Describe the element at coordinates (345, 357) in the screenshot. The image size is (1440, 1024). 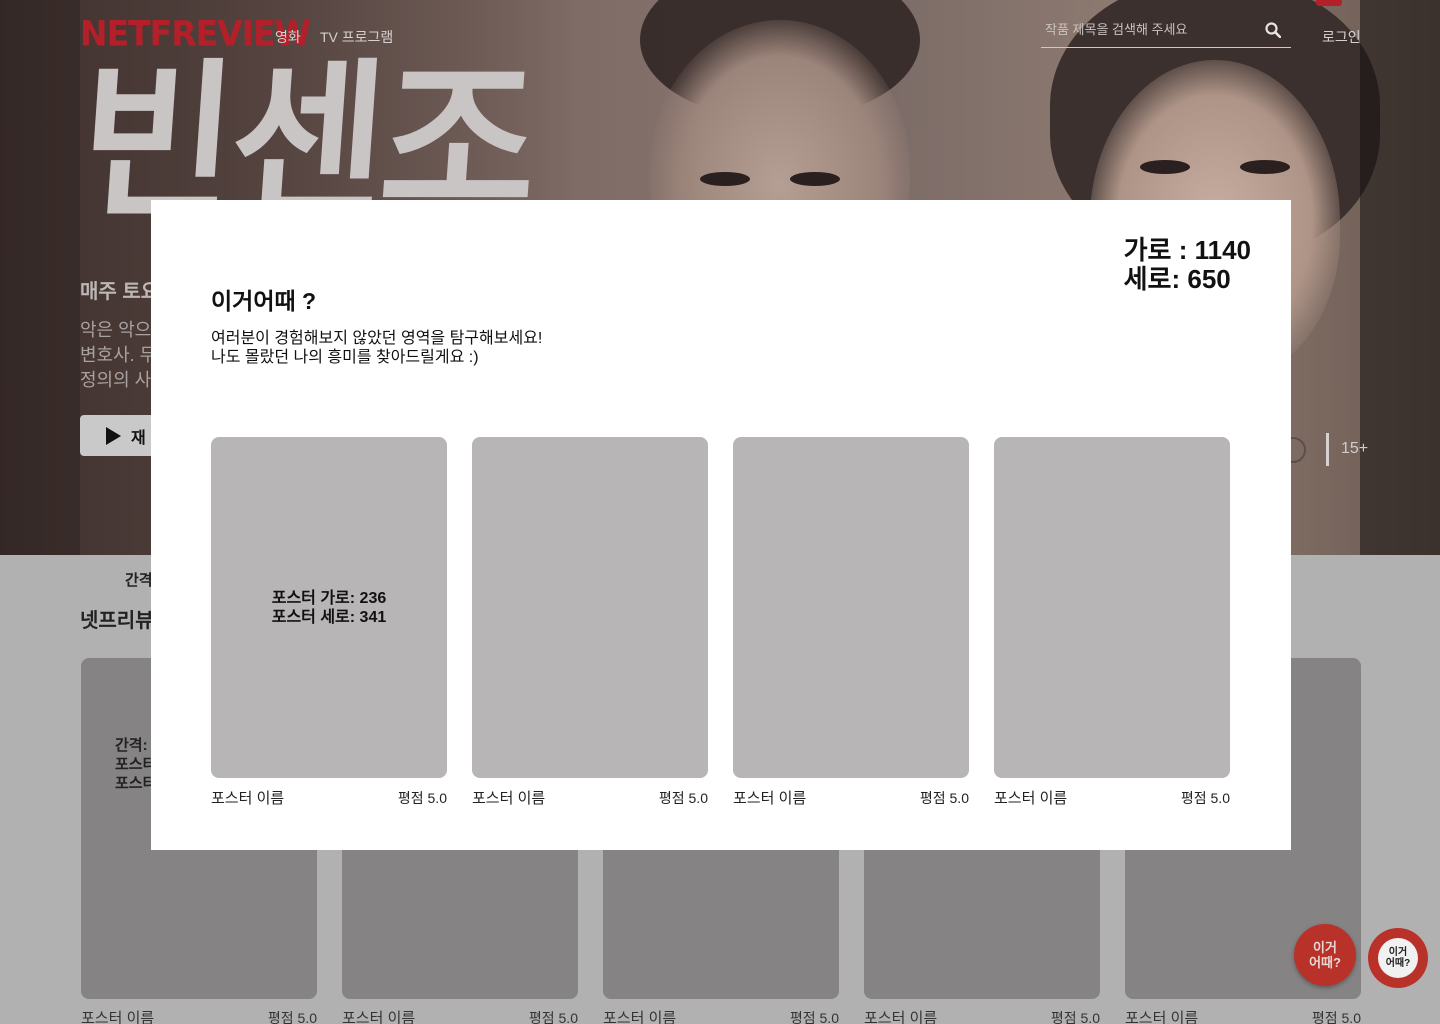
I see `modal-description-line: 나도 몰랐던 나의 흥미를 찾아드릴게요 :)` at that location.